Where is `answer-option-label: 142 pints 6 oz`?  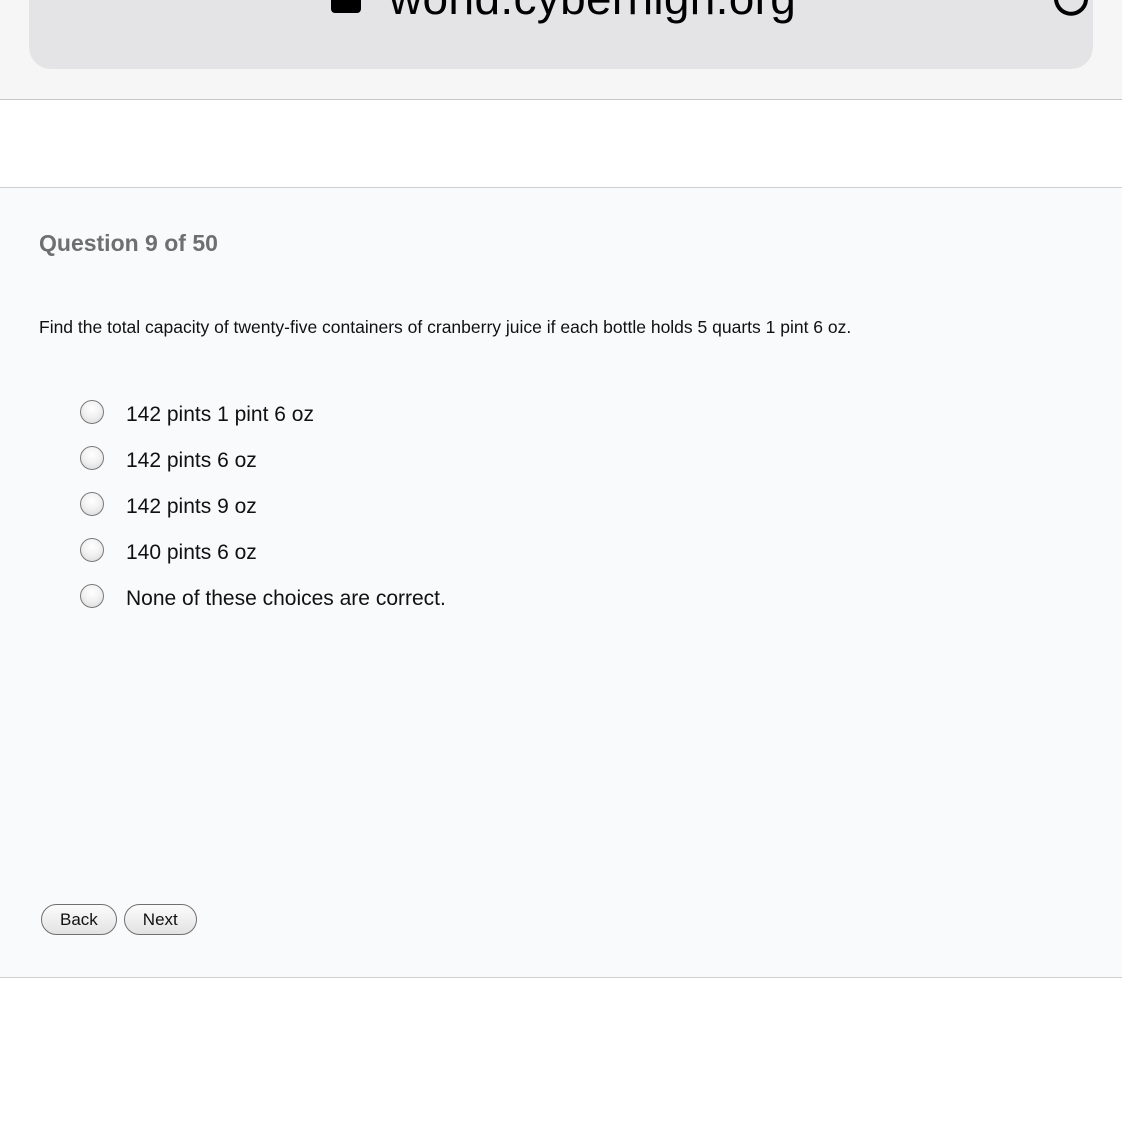 answer-option-label: 142 pints 6 oz is located at coordinates (191, 461).